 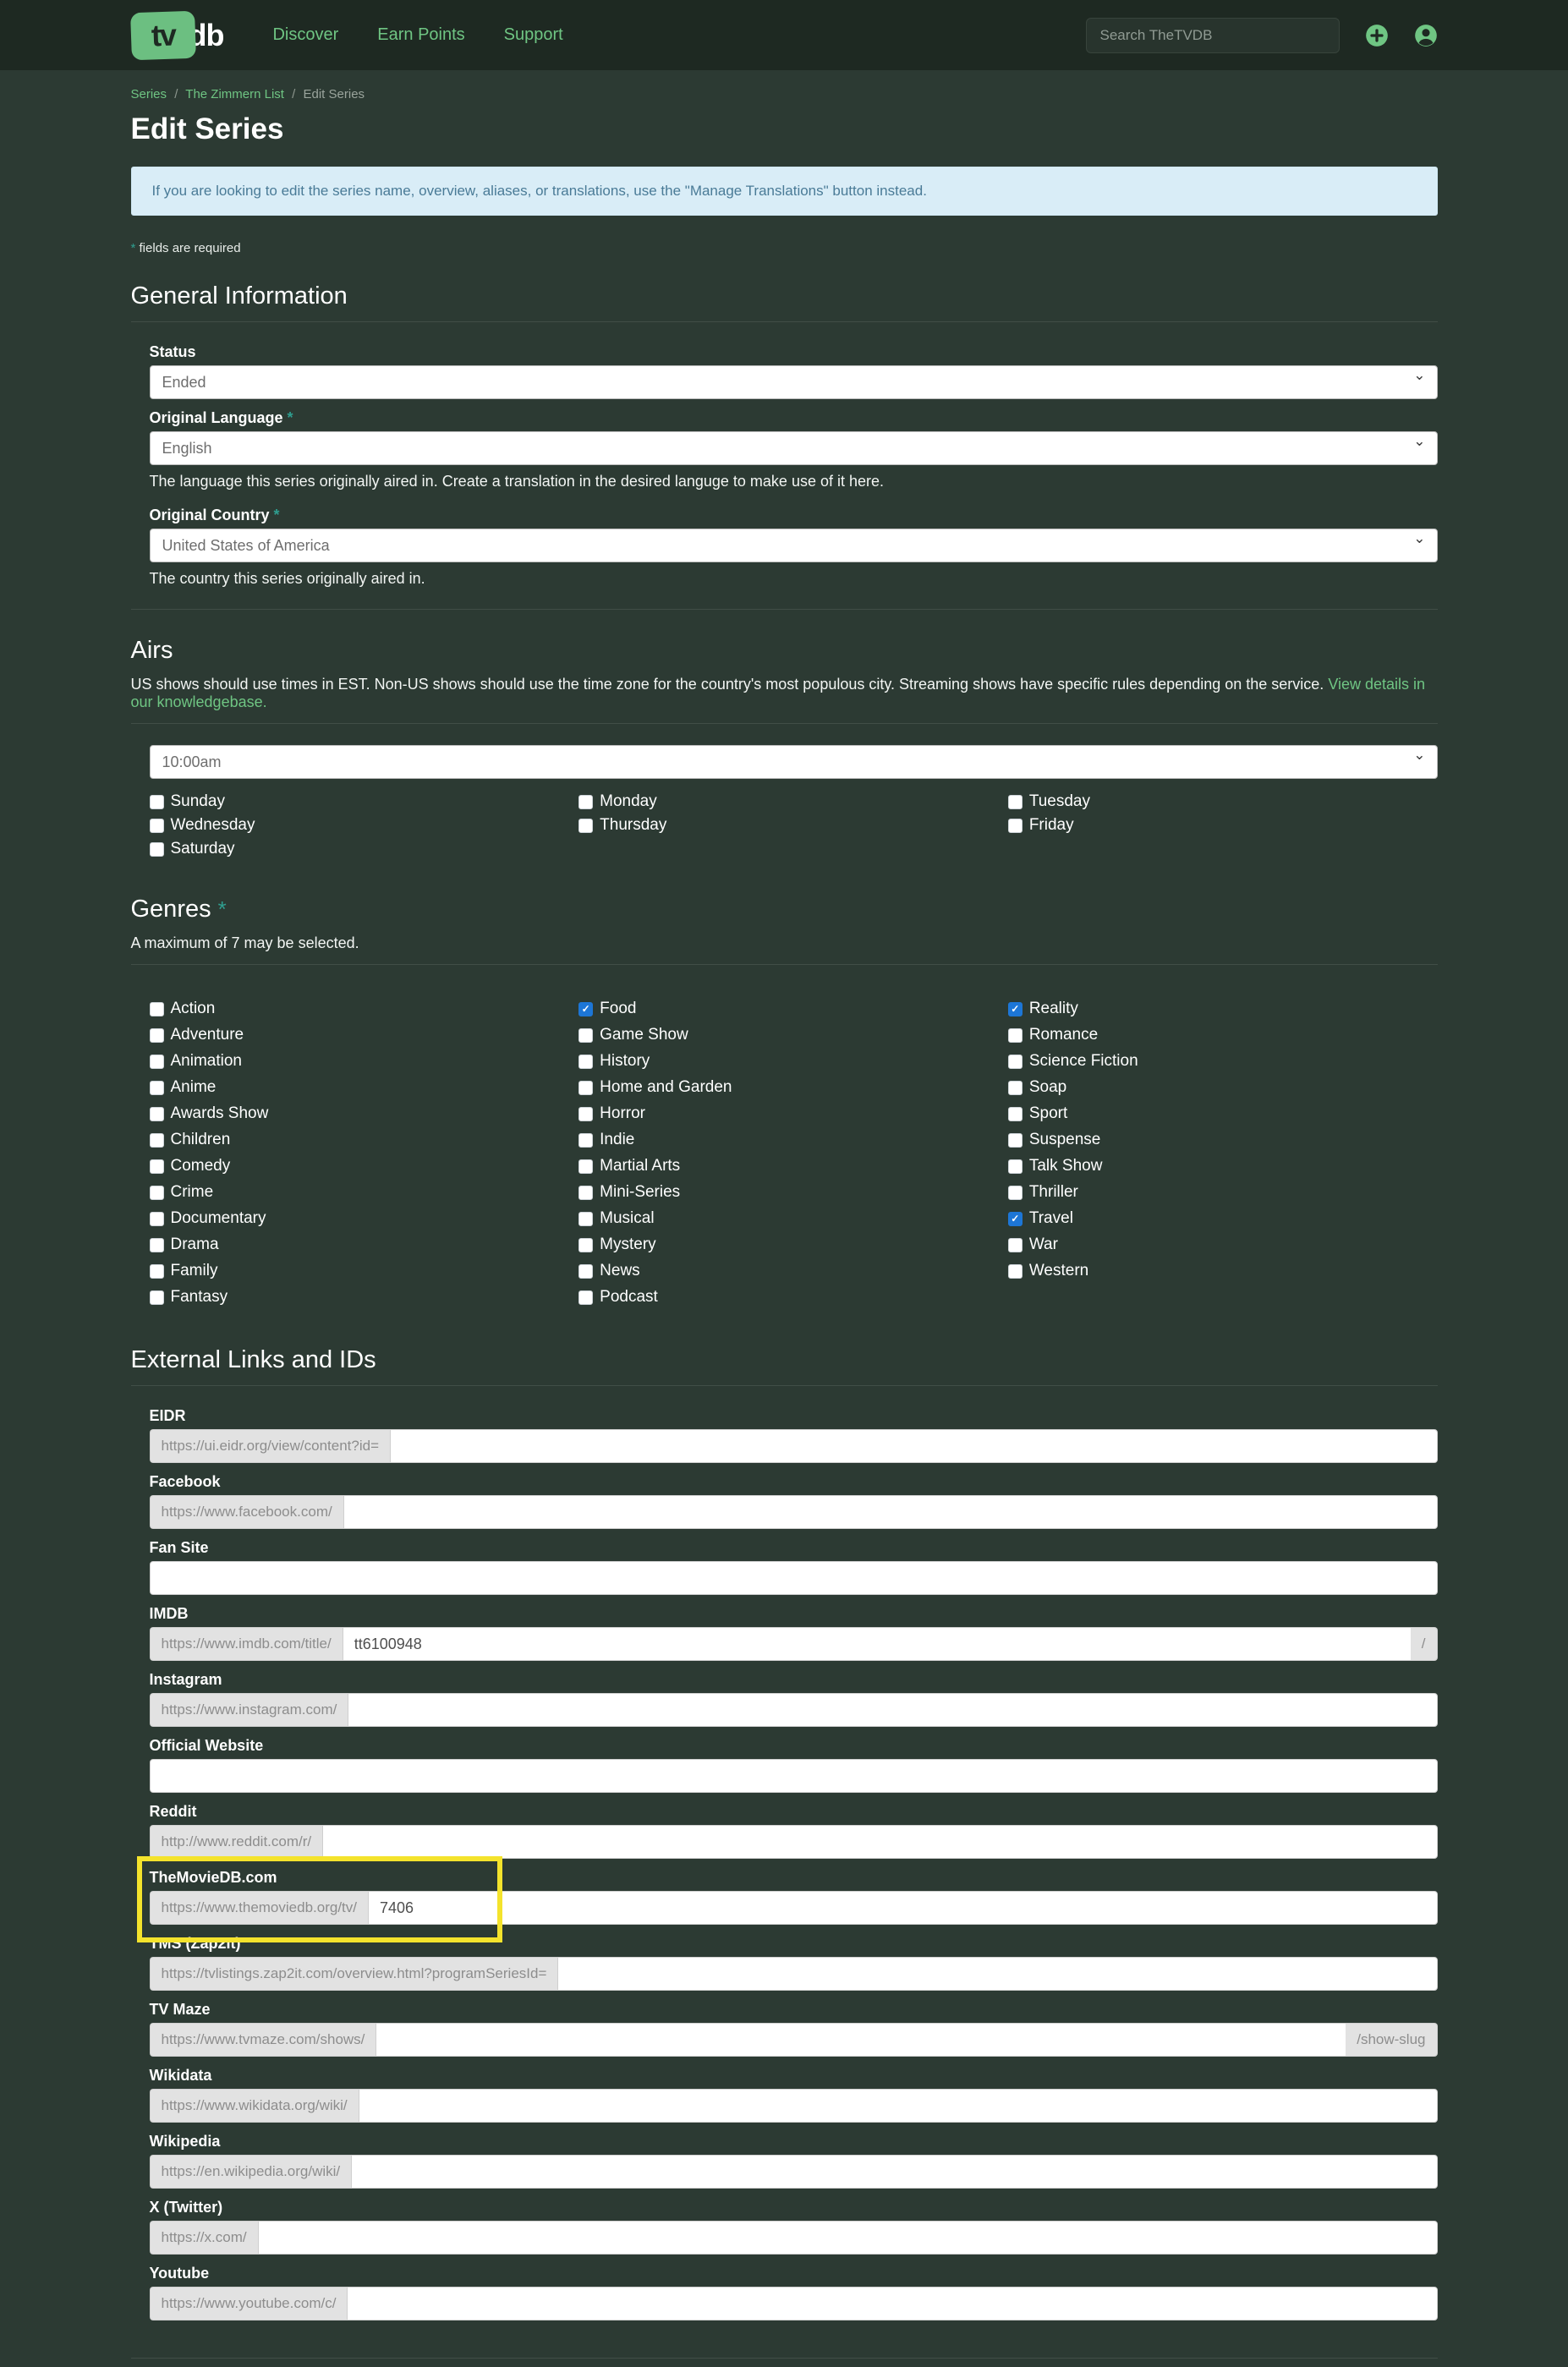 What do you see at coordinates (364, 1087) in the screenshot?
I see `checkbox-item-anime: Anime` at bounding box center [364, 1087].